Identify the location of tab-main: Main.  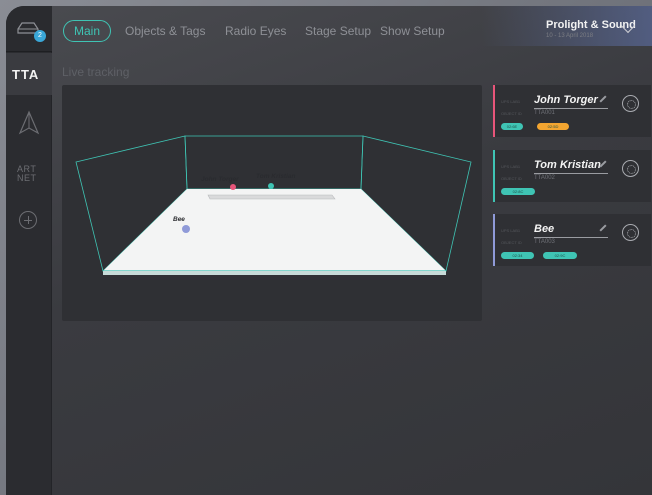
(87, 31).